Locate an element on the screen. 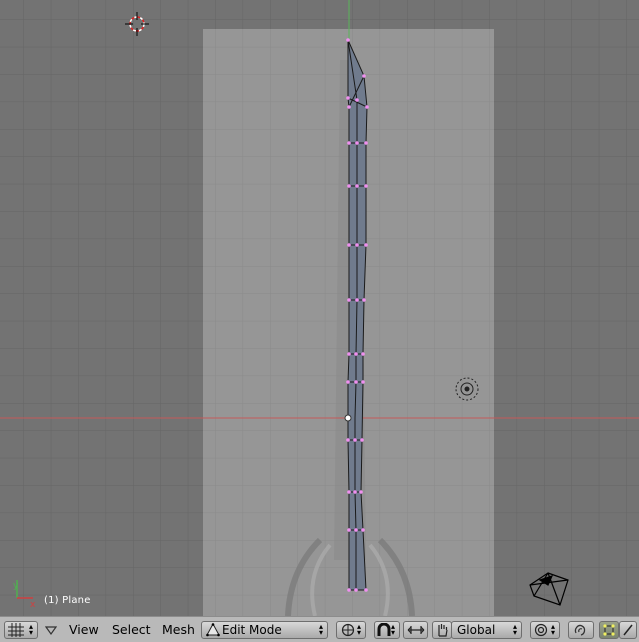  svg-text: y is located at coordinates (16, 586).